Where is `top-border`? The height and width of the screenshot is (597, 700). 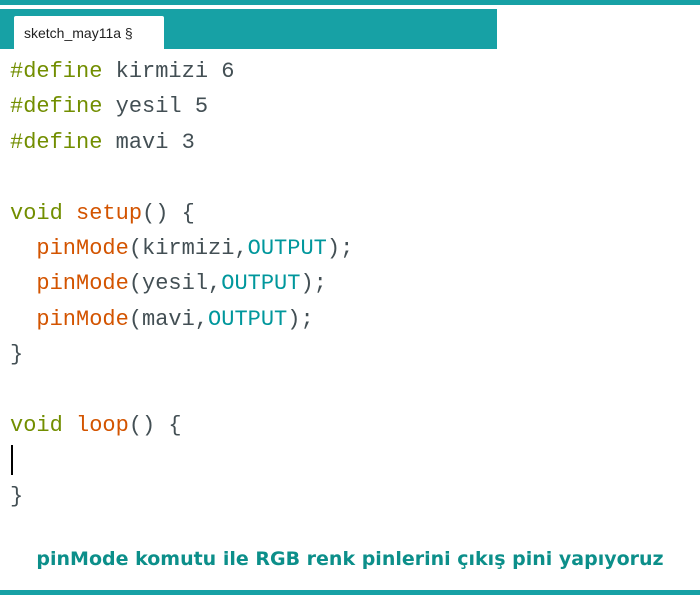 top-border is located at coordinates (350, 2).